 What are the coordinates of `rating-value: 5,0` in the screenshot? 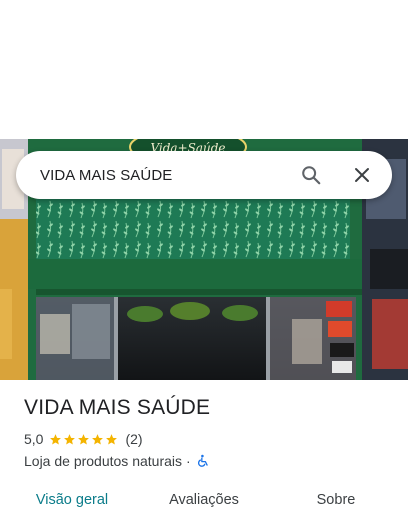 It's located at (34, 439).